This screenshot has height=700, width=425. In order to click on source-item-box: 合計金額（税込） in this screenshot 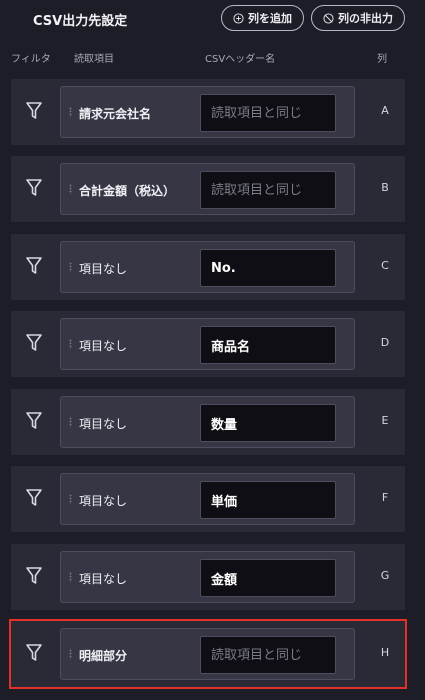, I will do `click(207, 189)`.